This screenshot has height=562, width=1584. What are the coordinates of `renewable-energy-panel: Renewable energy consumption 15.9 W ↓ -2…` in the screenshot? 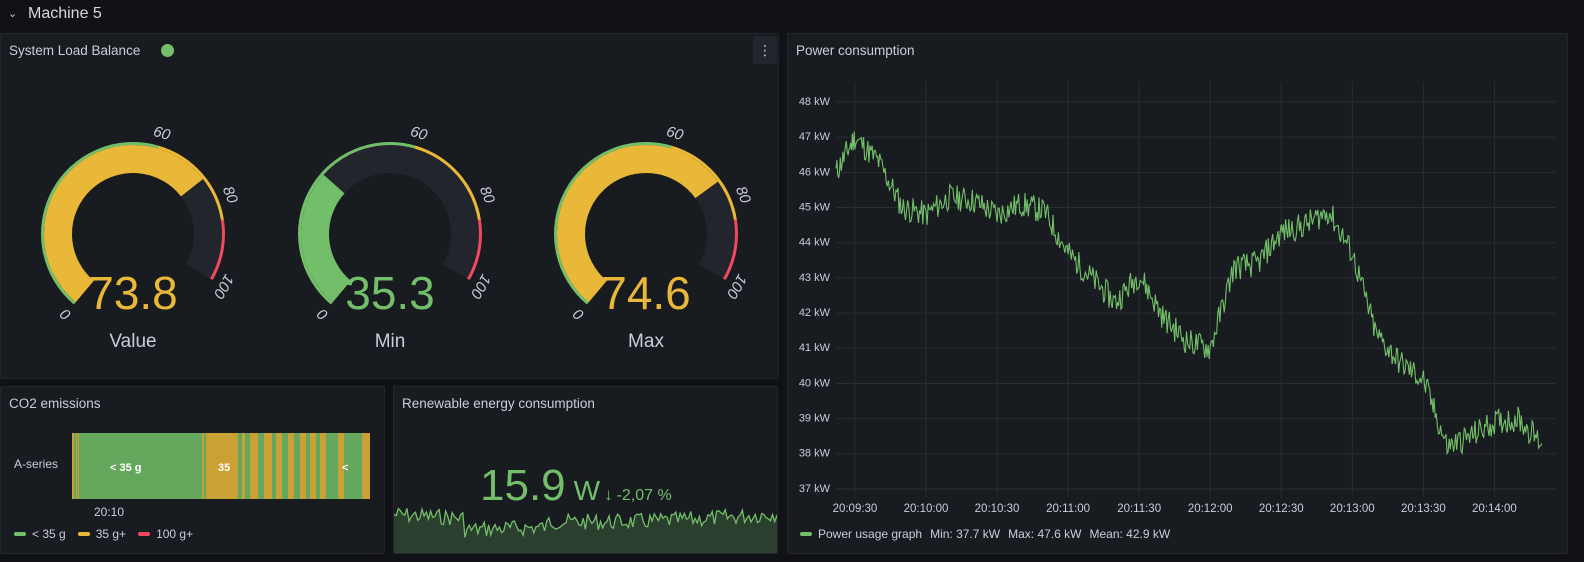 It's located at (585, 470).